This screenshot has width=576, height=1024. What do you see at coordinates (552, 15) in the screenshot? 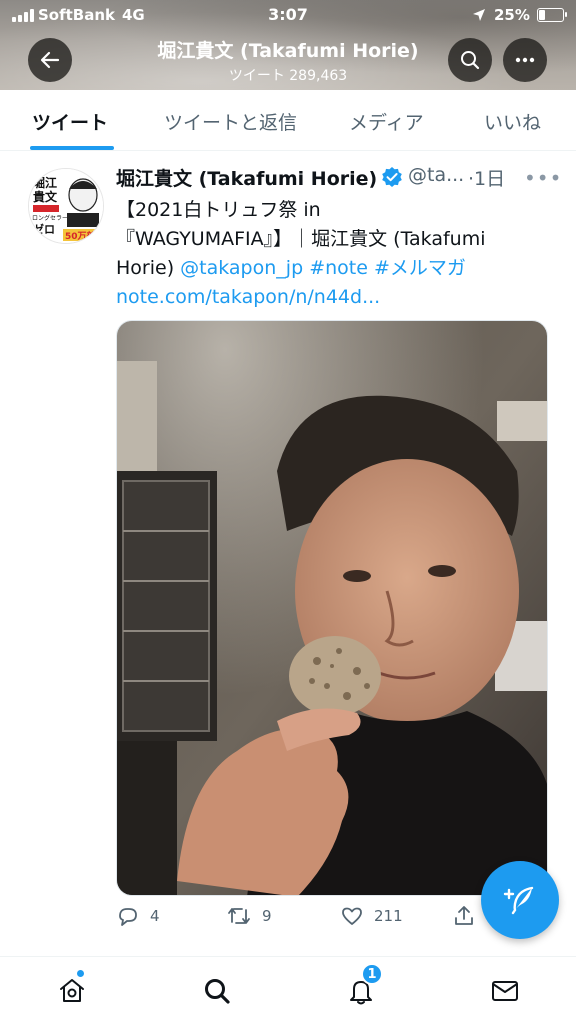
I see `battery-icon` at bounding box center [552, 15].